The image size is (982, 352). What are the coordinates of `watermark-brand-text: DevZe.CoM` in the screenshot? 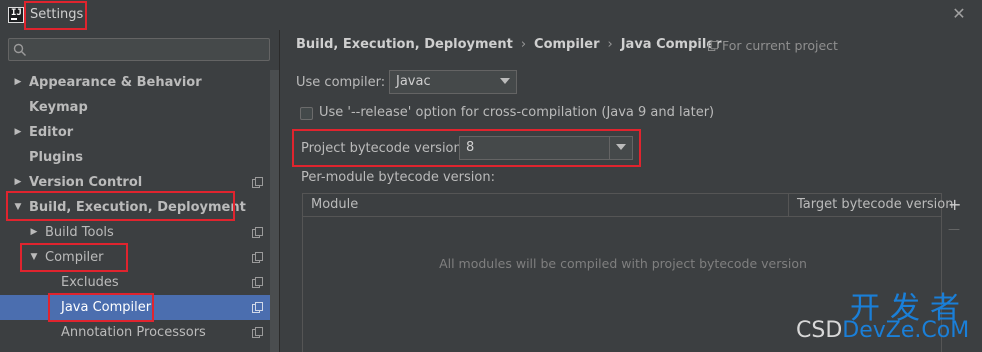 It's located at (906, 330).